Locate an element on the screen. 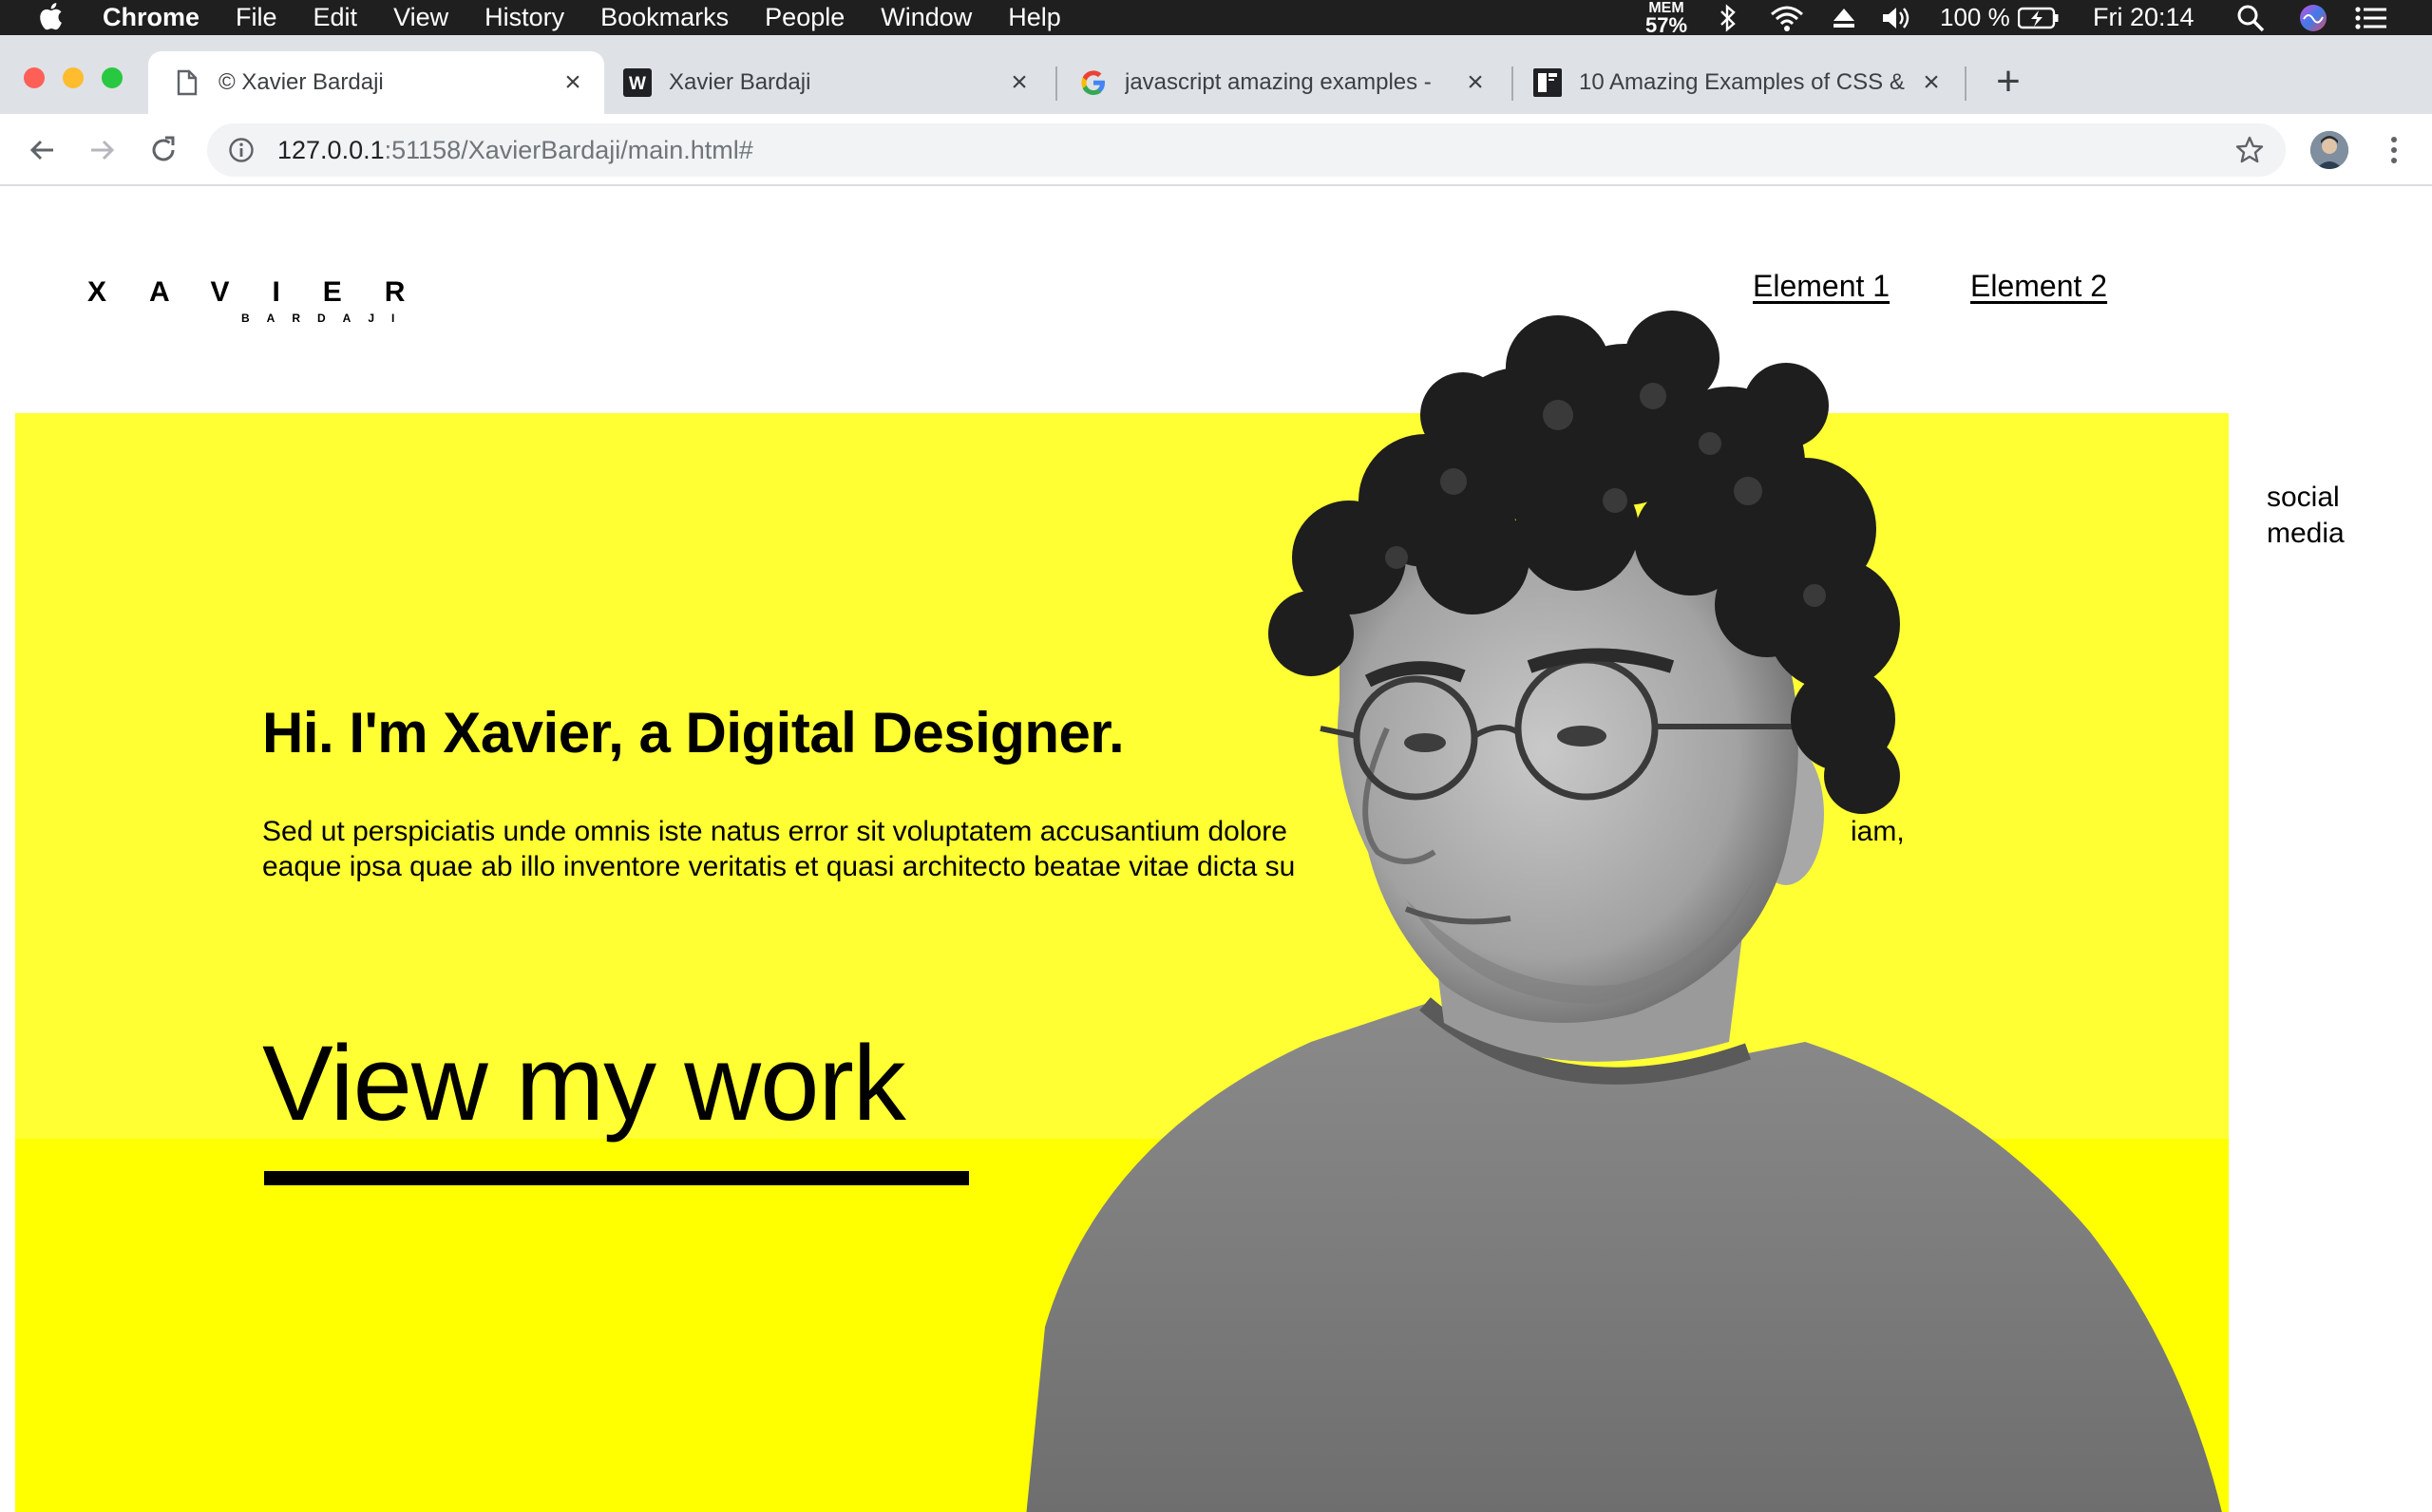  tab-title: javascript amazing examples - is located at coordinates (1278, 82).